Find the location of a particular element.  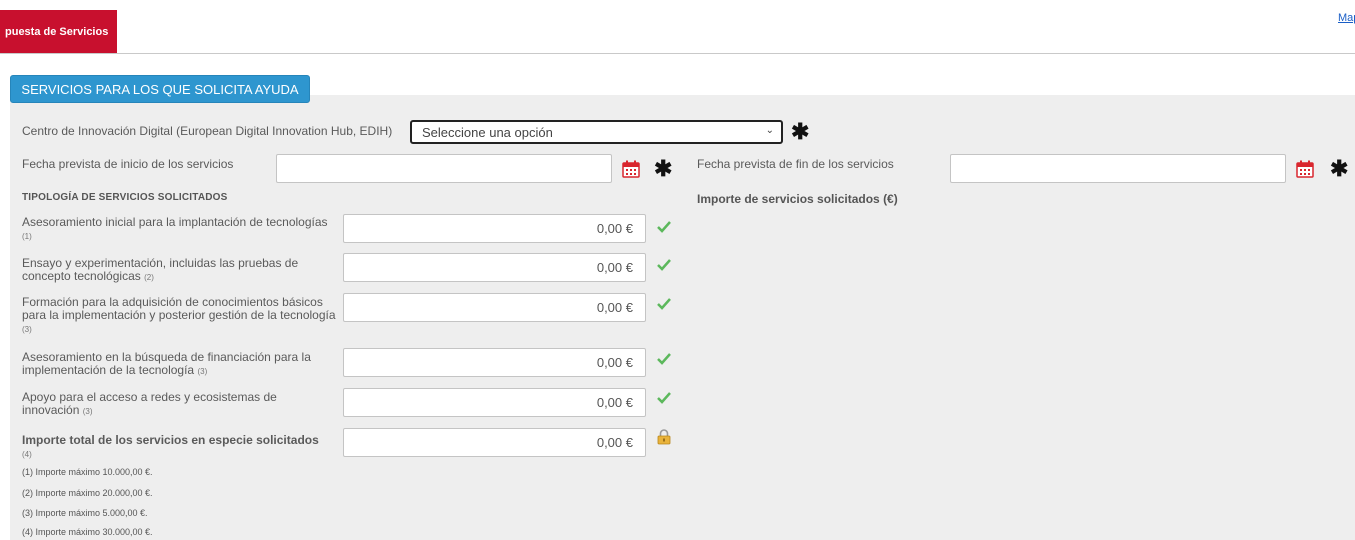

end-date-label: Fecha prevista de fin de los servicios is located at coordinates (795, 164).